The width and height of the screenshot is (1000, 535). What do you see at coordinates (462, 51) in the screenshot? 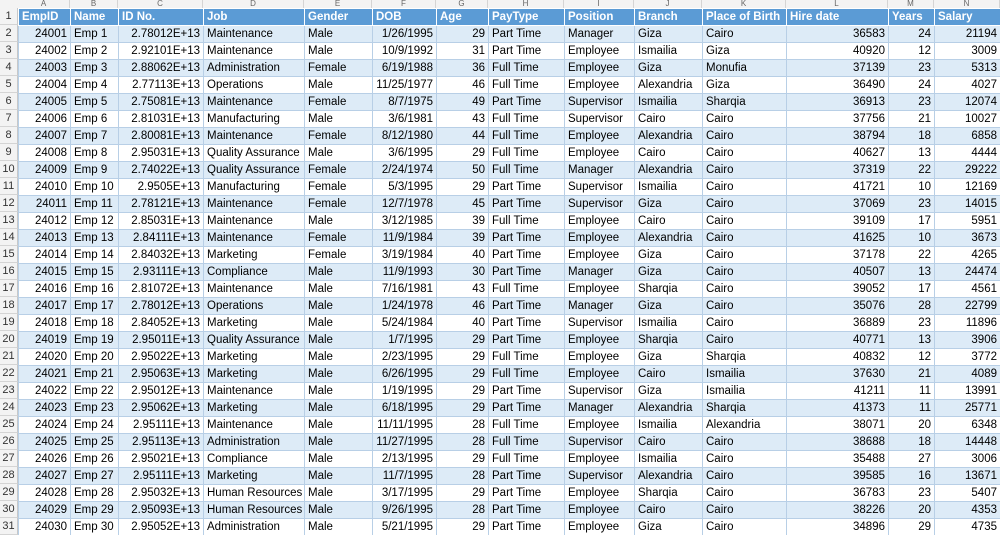
I see `table-cell: 31` at bounding box center [462, 51].